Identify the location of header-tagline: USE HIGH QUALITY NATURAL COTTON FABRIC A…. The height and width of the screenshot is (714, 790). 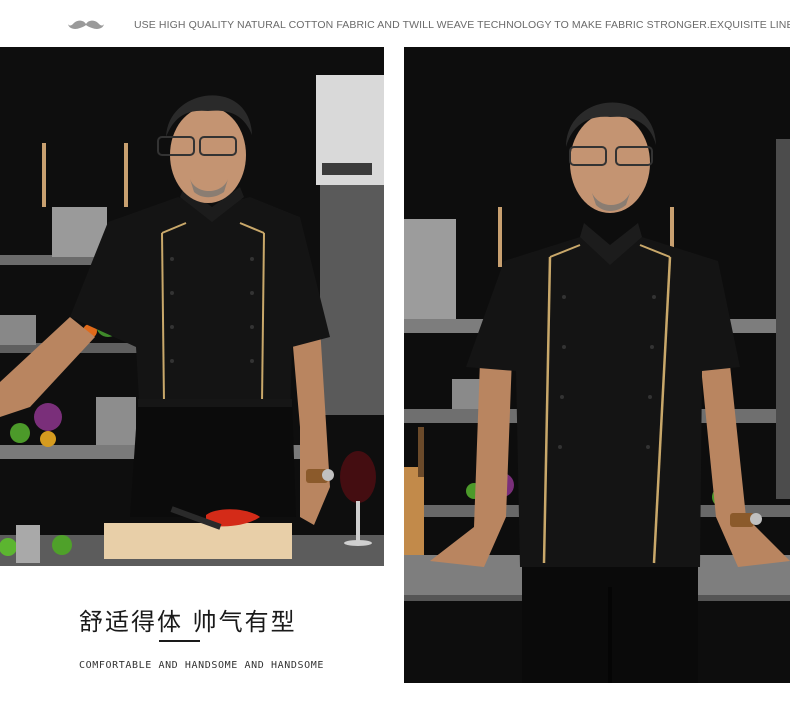
(462, 25).